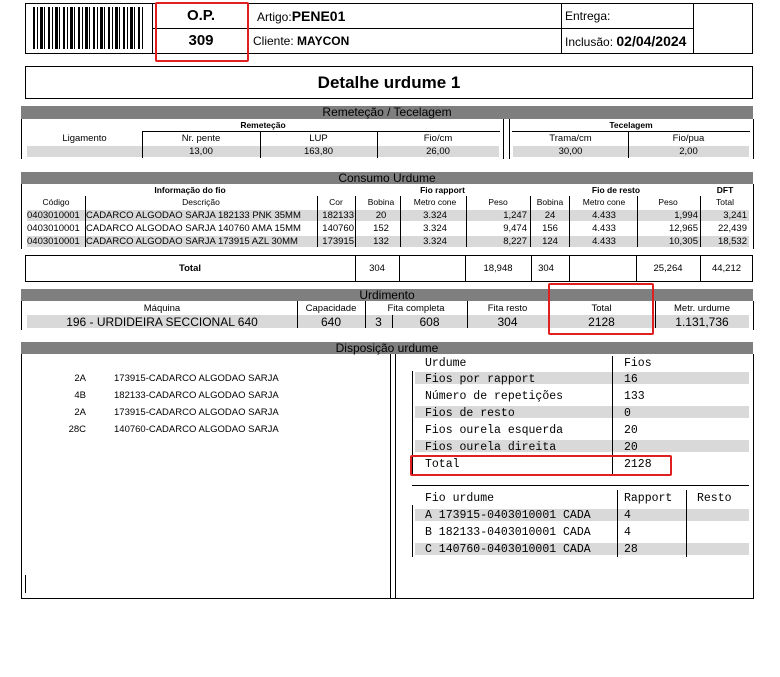 This screenshot has height=677, width=780. I want to click on disposicao-item: 140760-CADARCO ALGODAO SARJA, so click(196, 429).